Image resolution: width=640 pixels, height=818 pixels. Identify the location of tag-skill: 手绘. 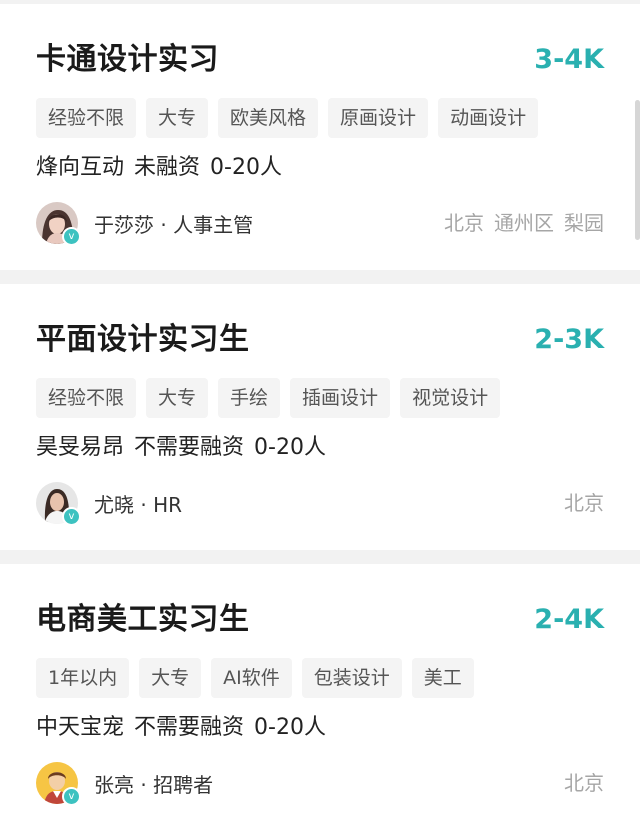
(249, 398).